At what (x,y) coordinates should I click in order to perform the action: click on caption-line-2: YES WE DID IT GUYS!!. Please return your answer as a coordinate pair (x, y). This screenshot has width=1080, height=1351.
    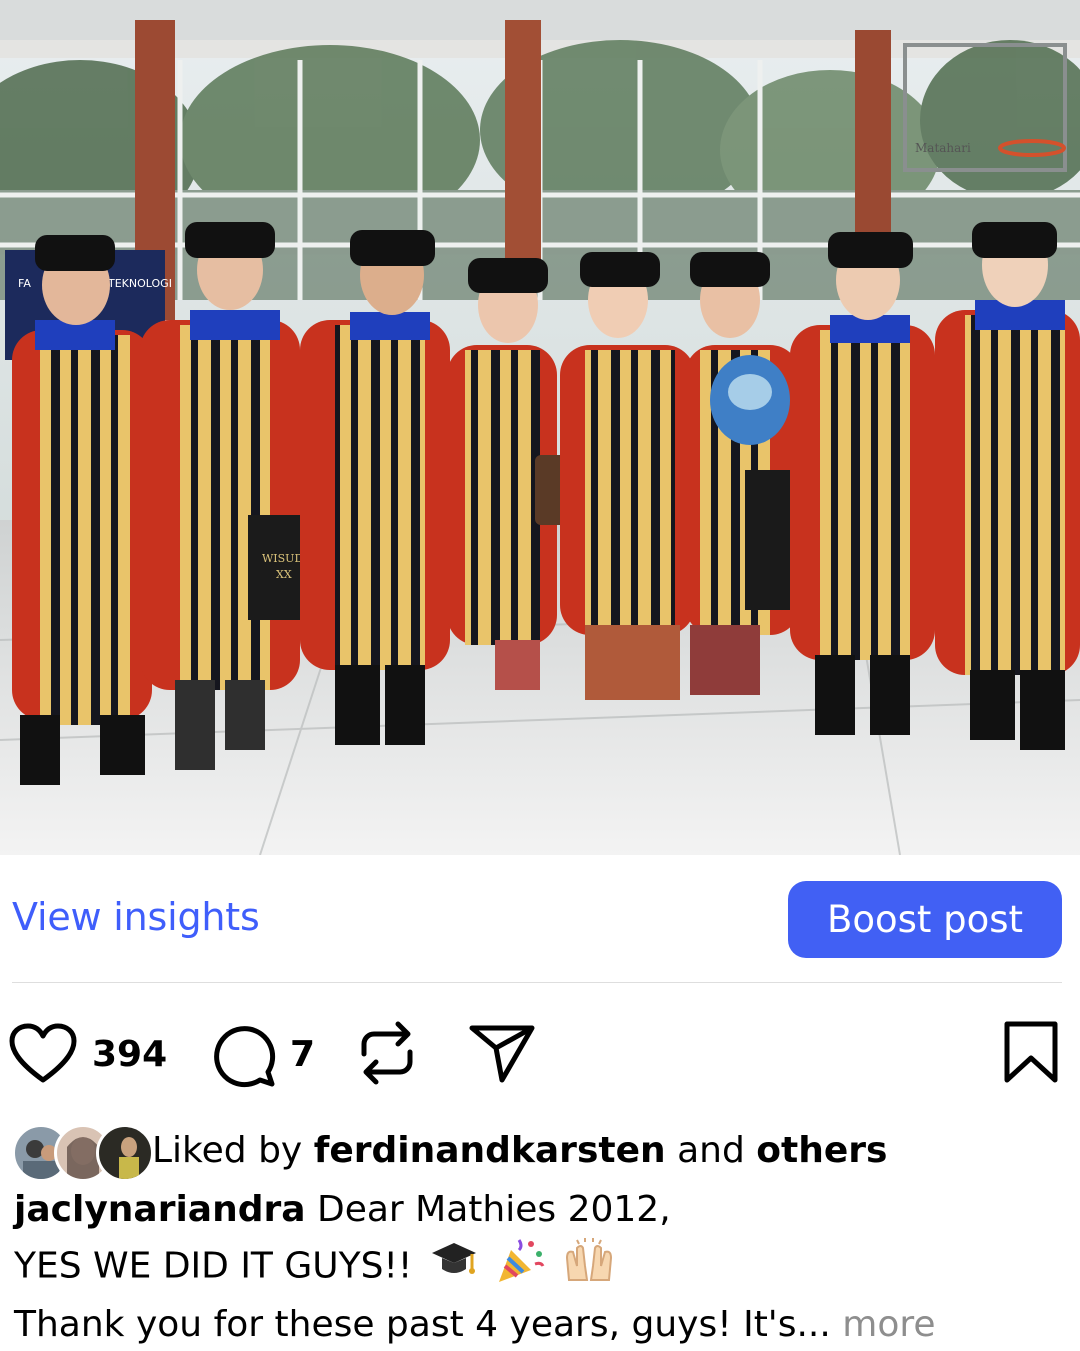
    Looking at the image, I should click on (213, 1266).